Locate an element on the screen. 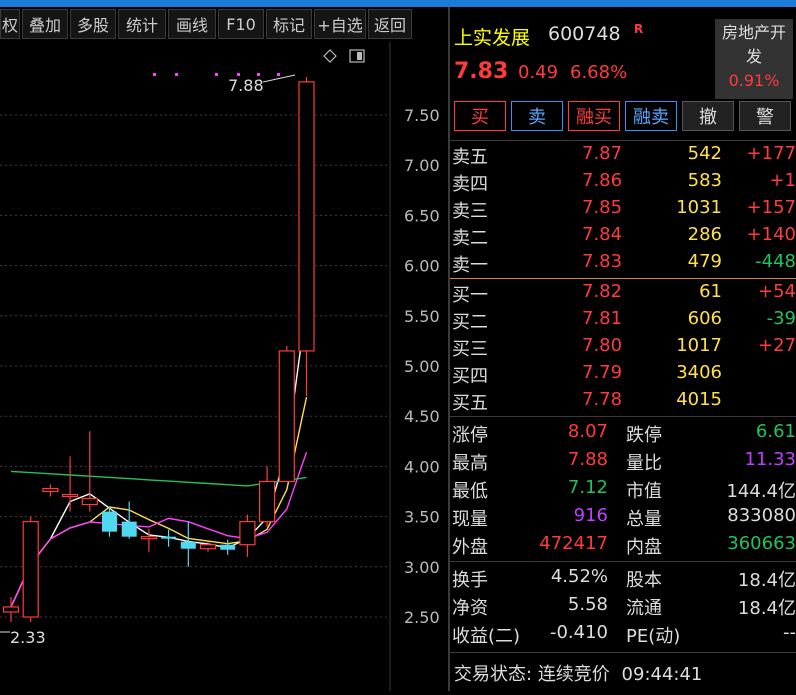 Image resolution: width=796 pixels, height=695 pixels. order-row-sell1: 卖一 7.83 479 -448 is located at coordinates (623, 262).